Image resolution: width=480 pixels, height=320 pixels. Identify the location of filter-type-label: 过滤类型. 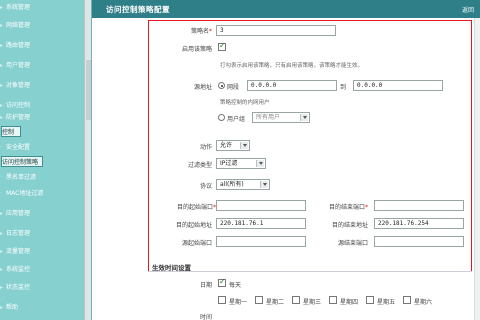
(199, 165).